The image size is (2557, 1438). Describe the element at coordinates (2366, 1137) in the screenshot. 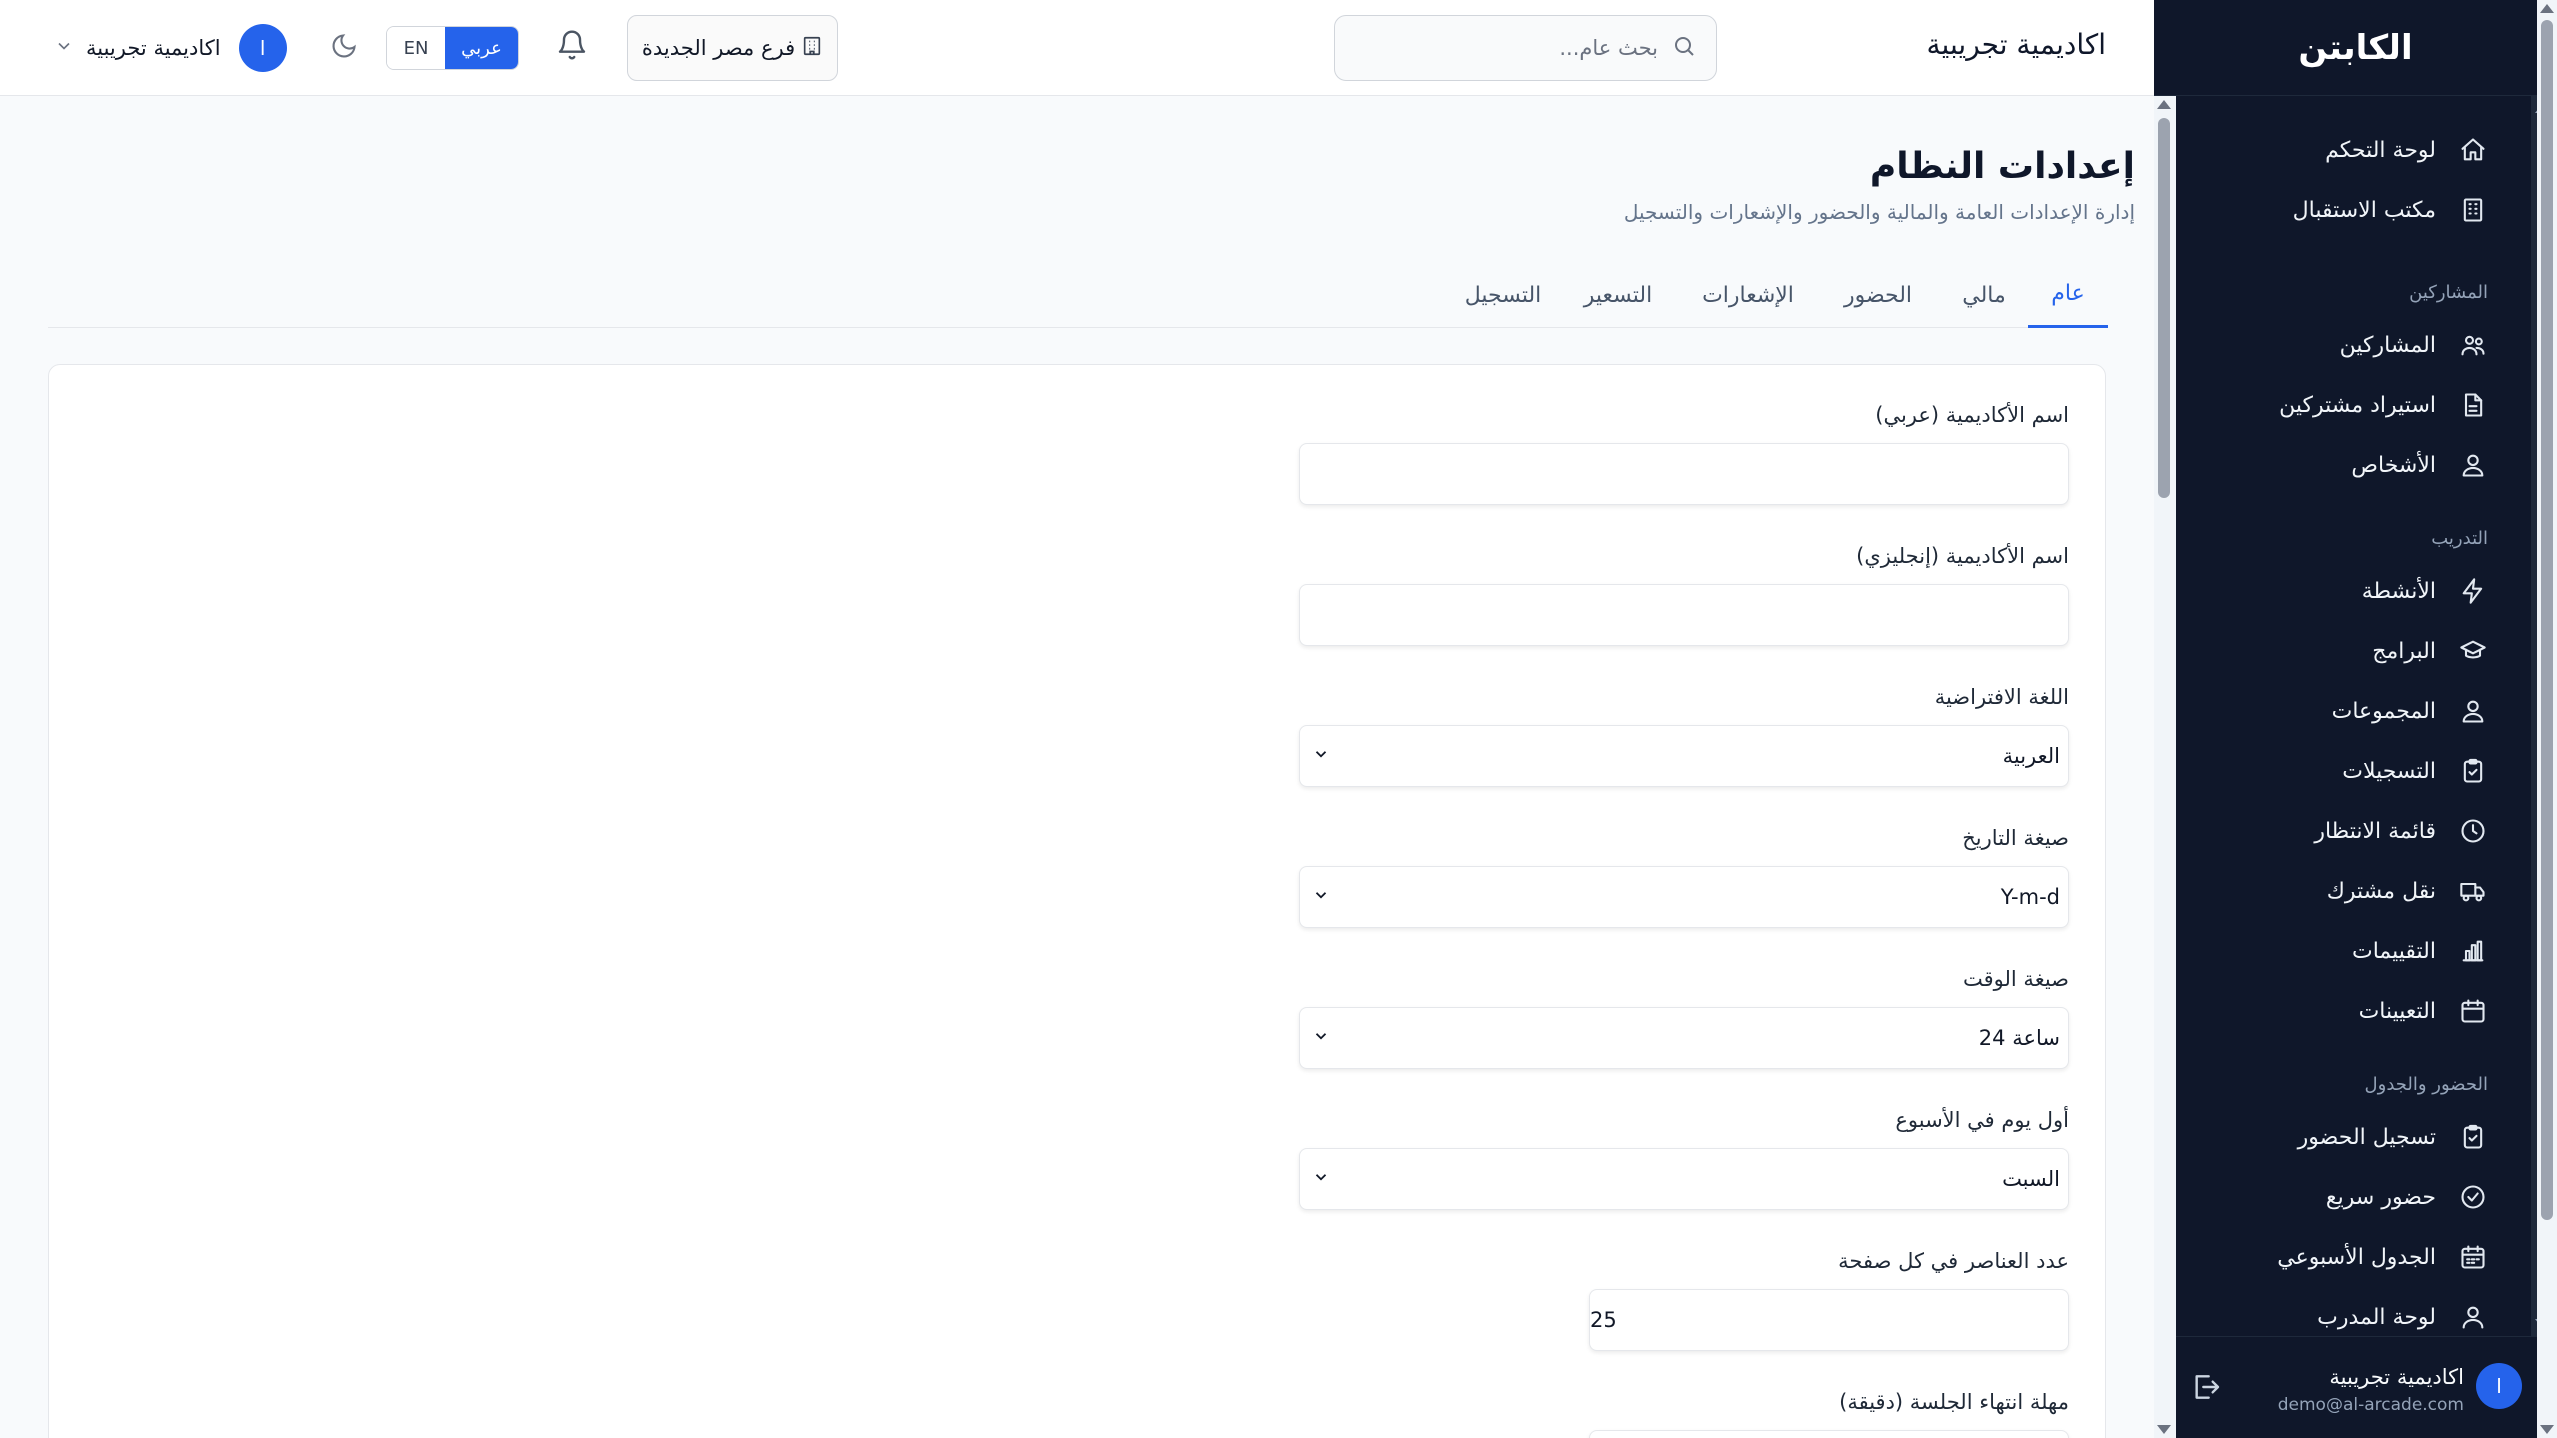

I see `sidebar-item-label: تسجيل الحضور` at that location.